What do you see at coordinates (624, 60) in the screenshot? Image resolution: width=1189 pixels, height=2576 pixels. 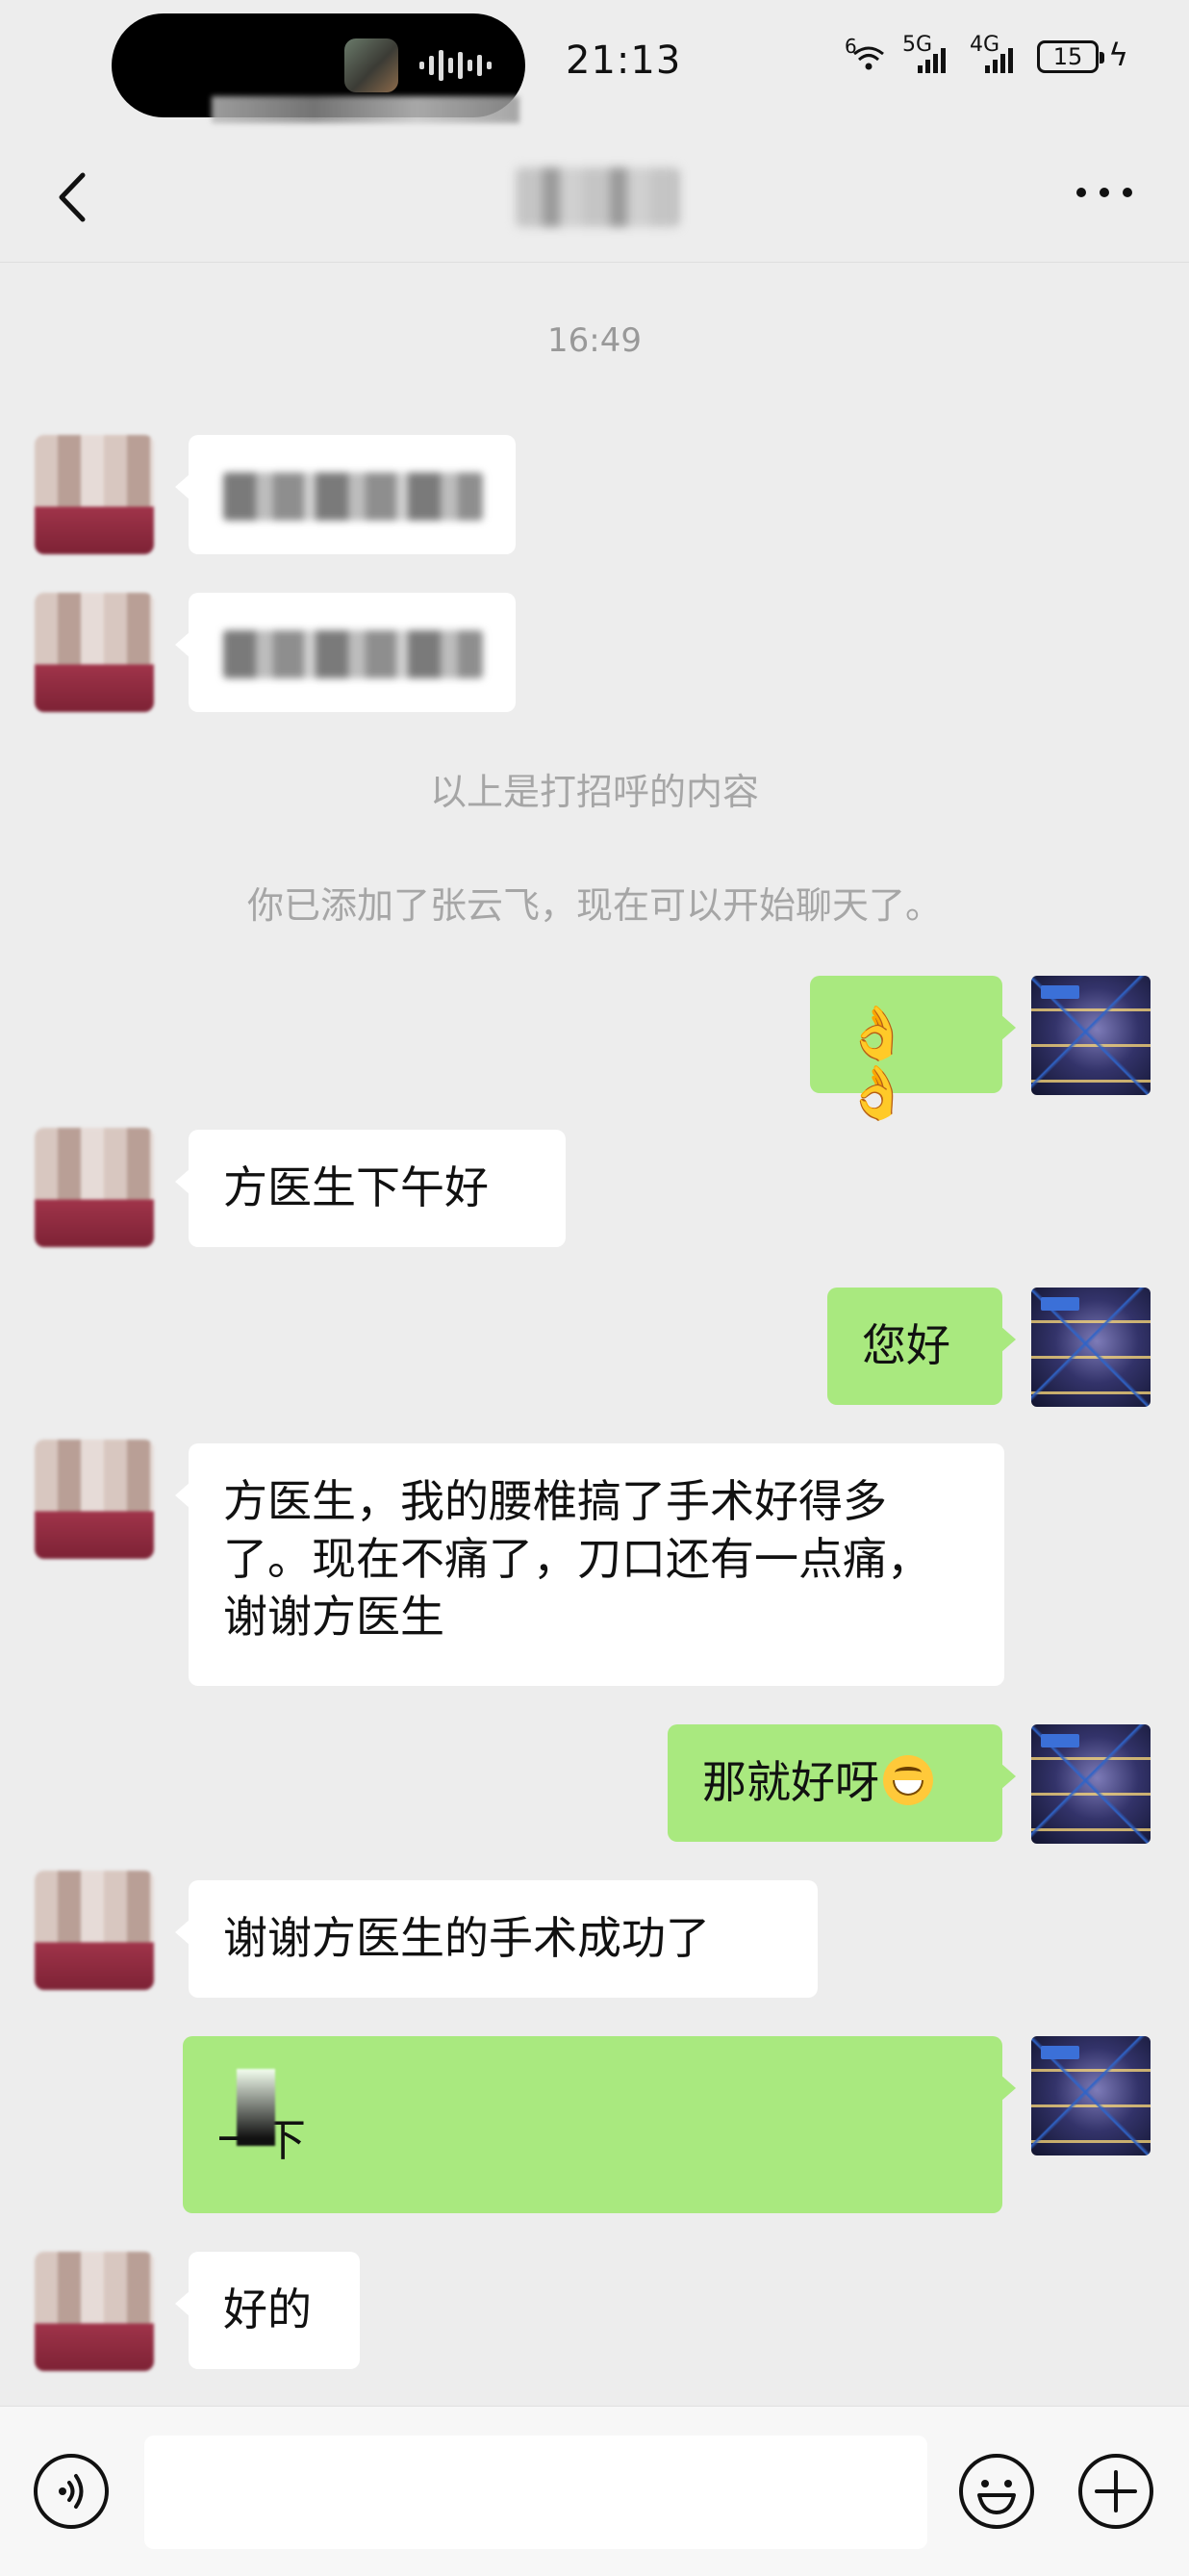 I see `status-time: 21:13` at bounding box center [624, 60].